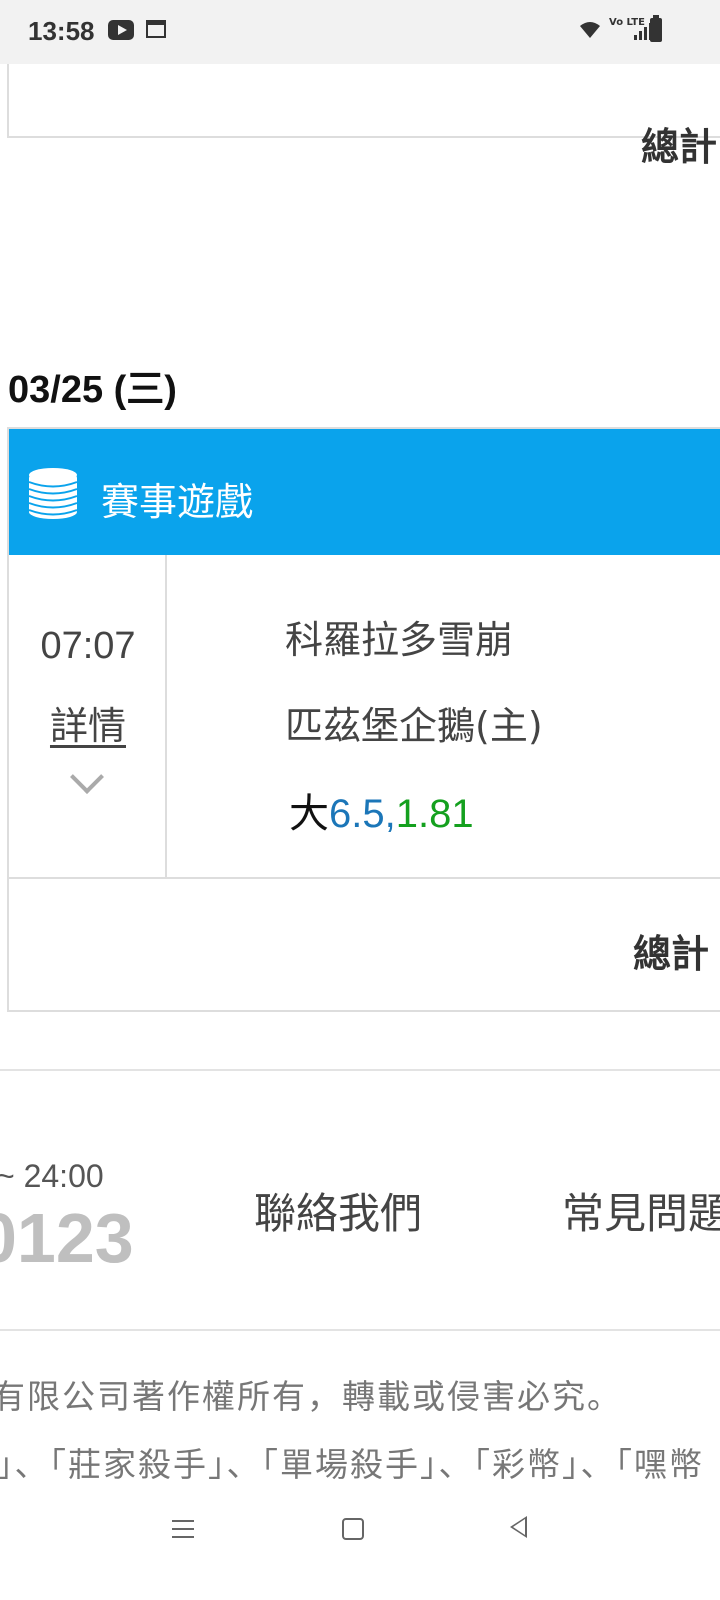 This screenshot has height=1600, width=720. Describe the element at coordinates (671, 954) in the screenshot. I see `card-total-label: 總計` at that location.